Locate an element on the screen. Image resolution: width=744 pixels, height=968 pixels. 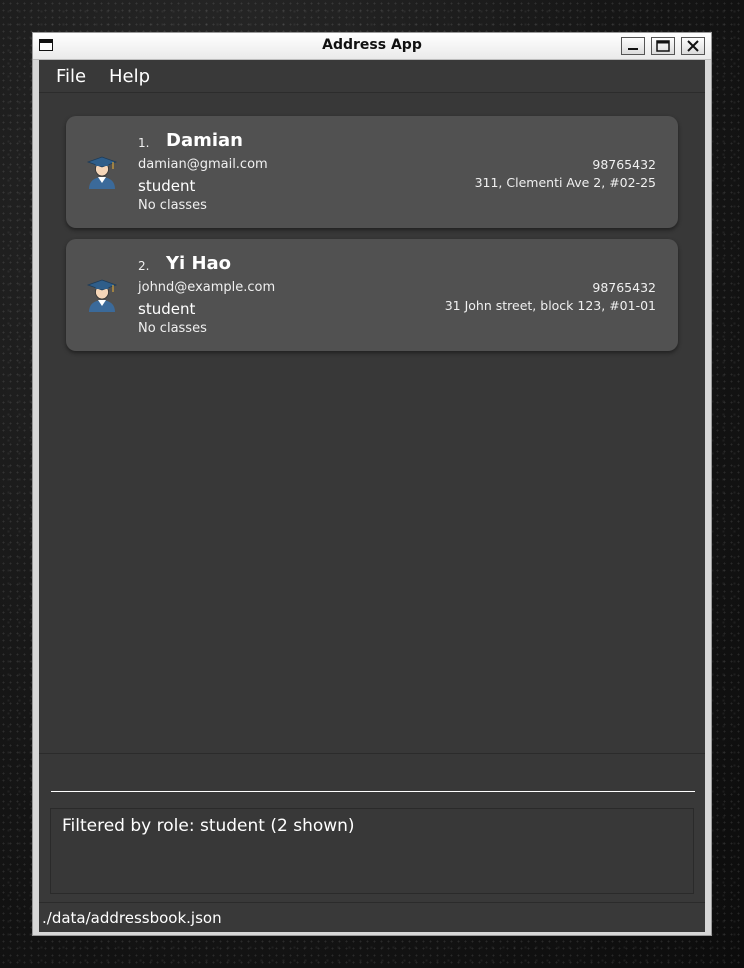
result-text: Filtered by role: student (2 shown) is located at coordinates (208, 826).